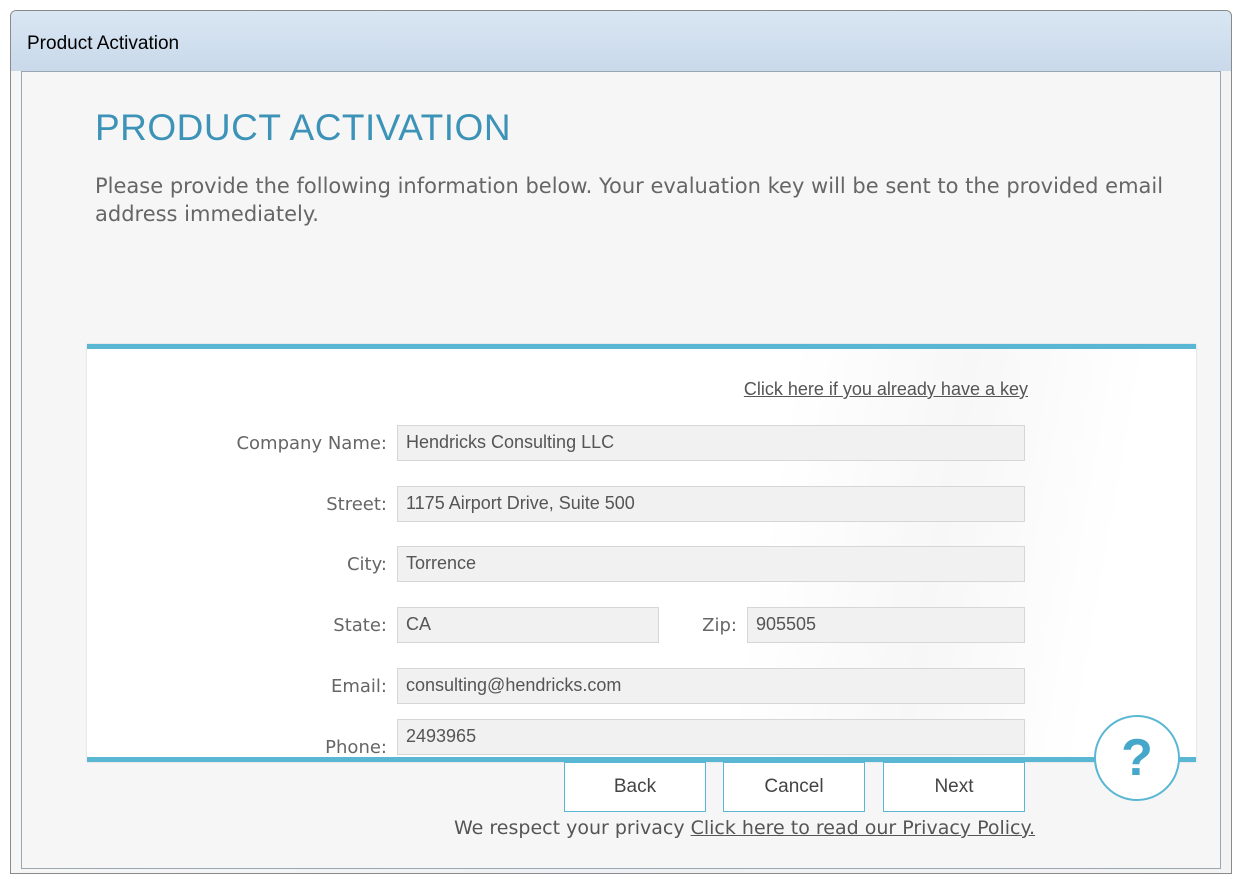 The image size is (1238, 879). Describe the element at coordinates (711, 686) in the screenshot. I see `email-input: consulting@hendricks.com` at that location.